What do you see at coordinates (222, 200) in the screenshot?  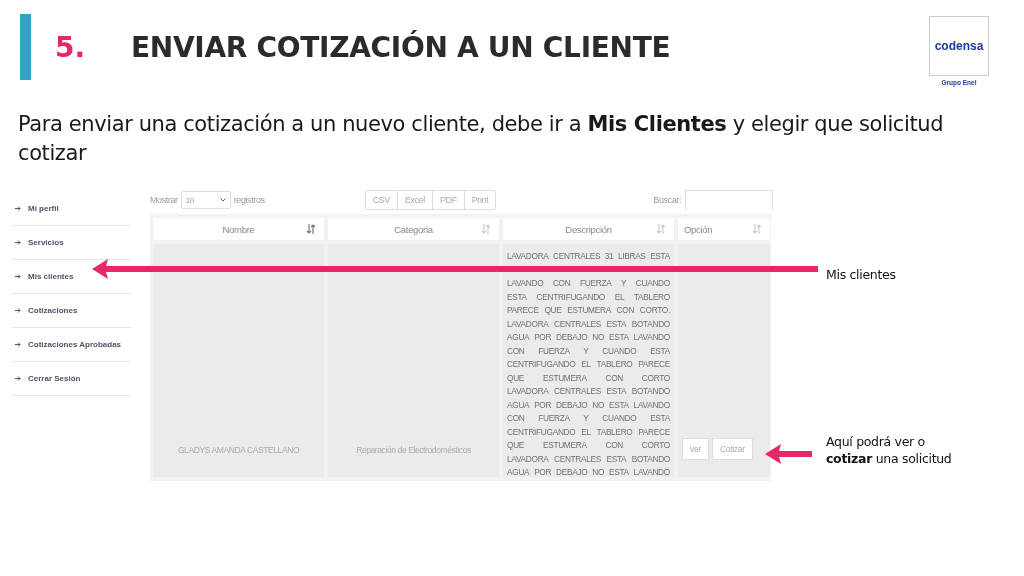 I see `chevron-icon` at bounding box center [222, 200].